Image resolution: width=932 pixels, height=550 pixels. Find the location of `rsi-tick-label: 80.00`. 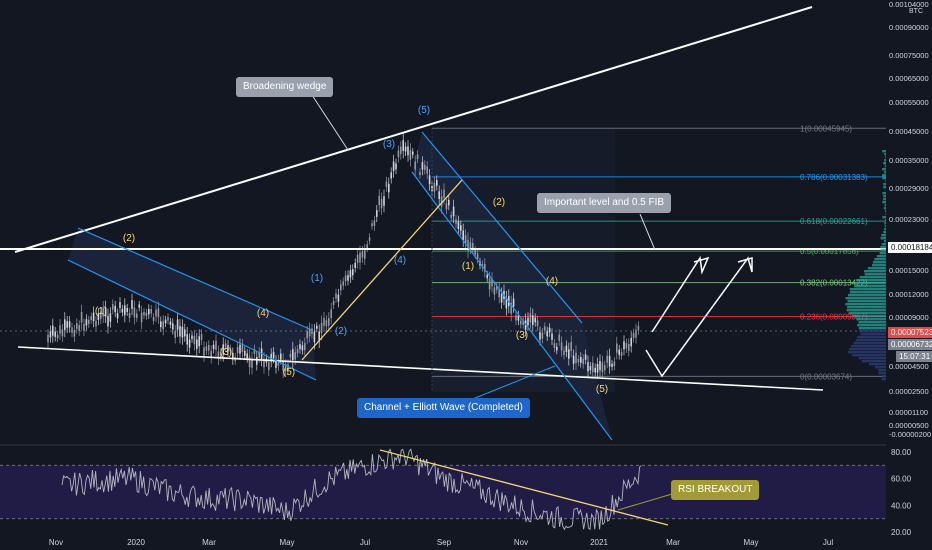

rsi-tick-label: 80.00 is located at coordinates (901, 452).